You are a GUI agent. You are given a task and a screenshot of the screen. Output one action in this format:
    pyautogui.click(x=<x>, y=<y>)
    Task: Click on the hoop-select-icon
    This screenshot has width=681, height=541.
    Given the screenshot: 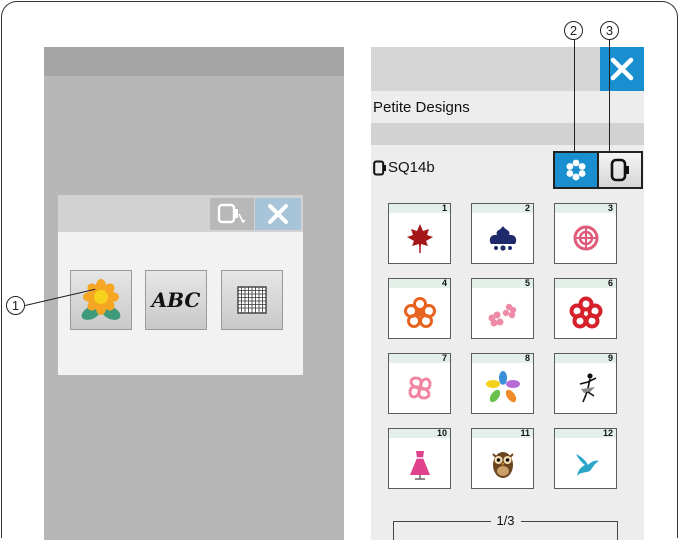 What is the action you would take?
    pyautogui.click(x=231, y=213)
    